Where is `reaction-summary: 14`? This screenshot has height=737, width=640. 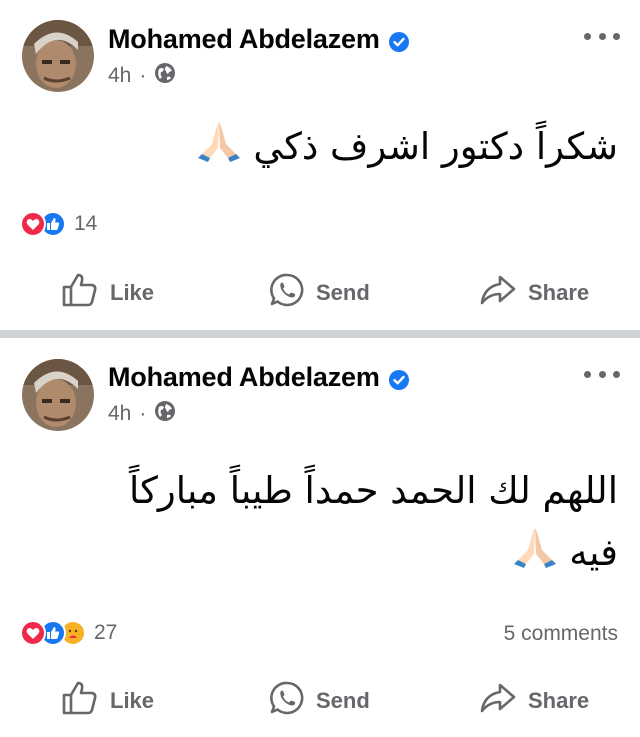
reaction-summary: 14 is located at coordinates (58, 224).